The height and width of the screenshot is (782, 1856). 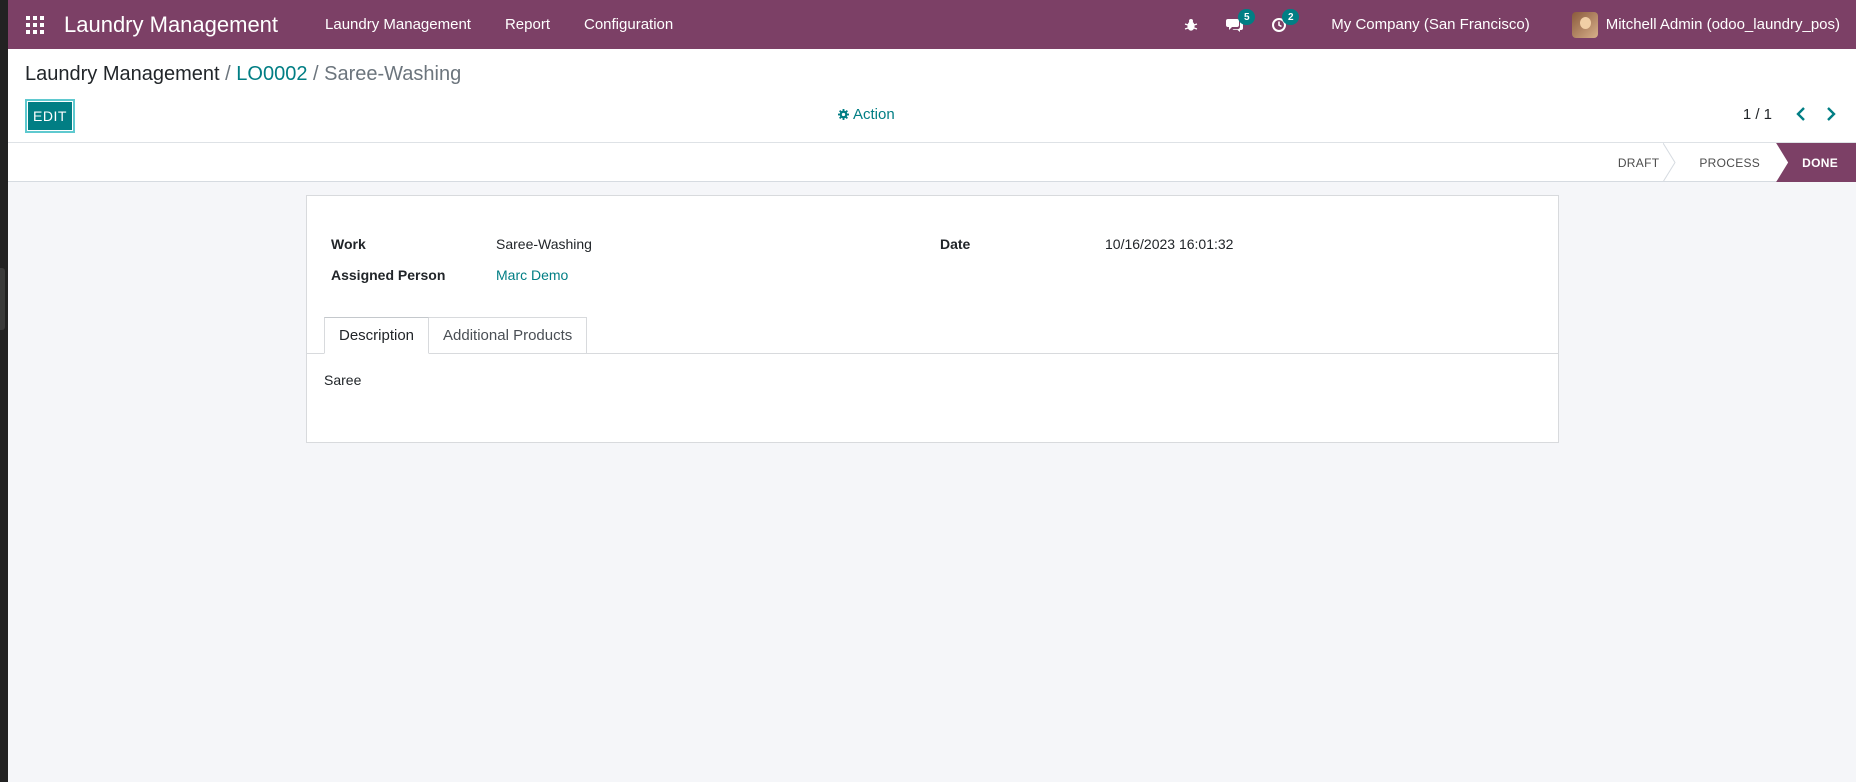 What do you see at coordinates (1816, 114) in the screenshot?
I see `pager-nav` at bounding box center [1816, 114].